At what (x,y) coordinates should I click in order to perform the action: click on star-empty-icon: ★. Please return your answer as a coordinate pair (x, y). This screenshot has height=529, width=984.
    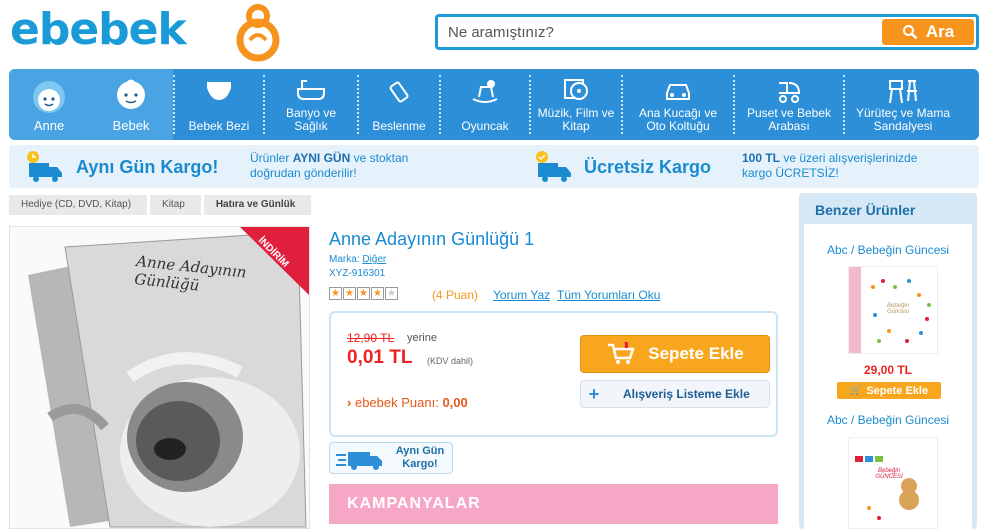
    Looking at the image, I should click on (391, 293).